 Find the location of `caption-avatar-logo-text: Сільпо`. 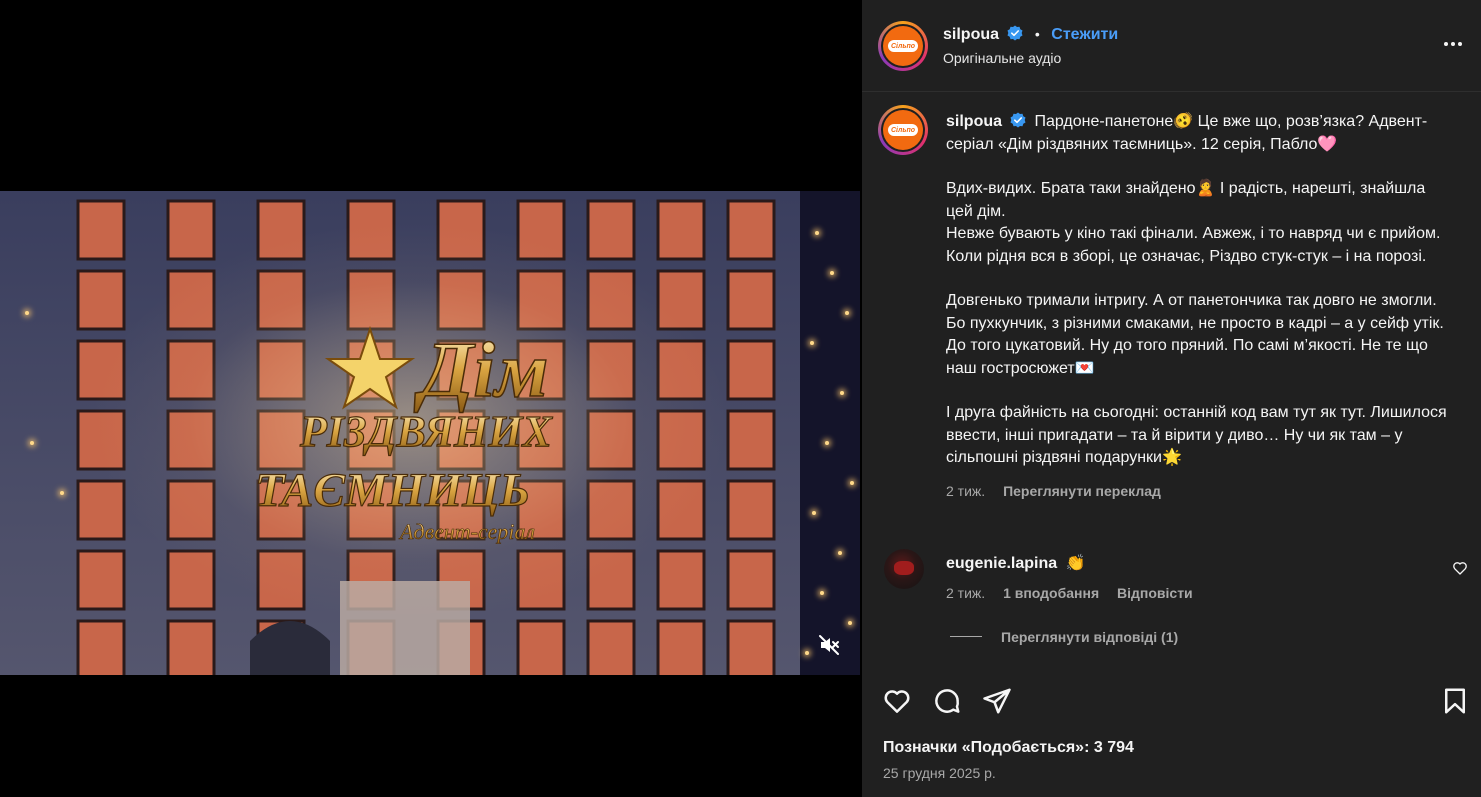

caption-avatar-logo-text: Сільпо is located at coordinates (903, 130).